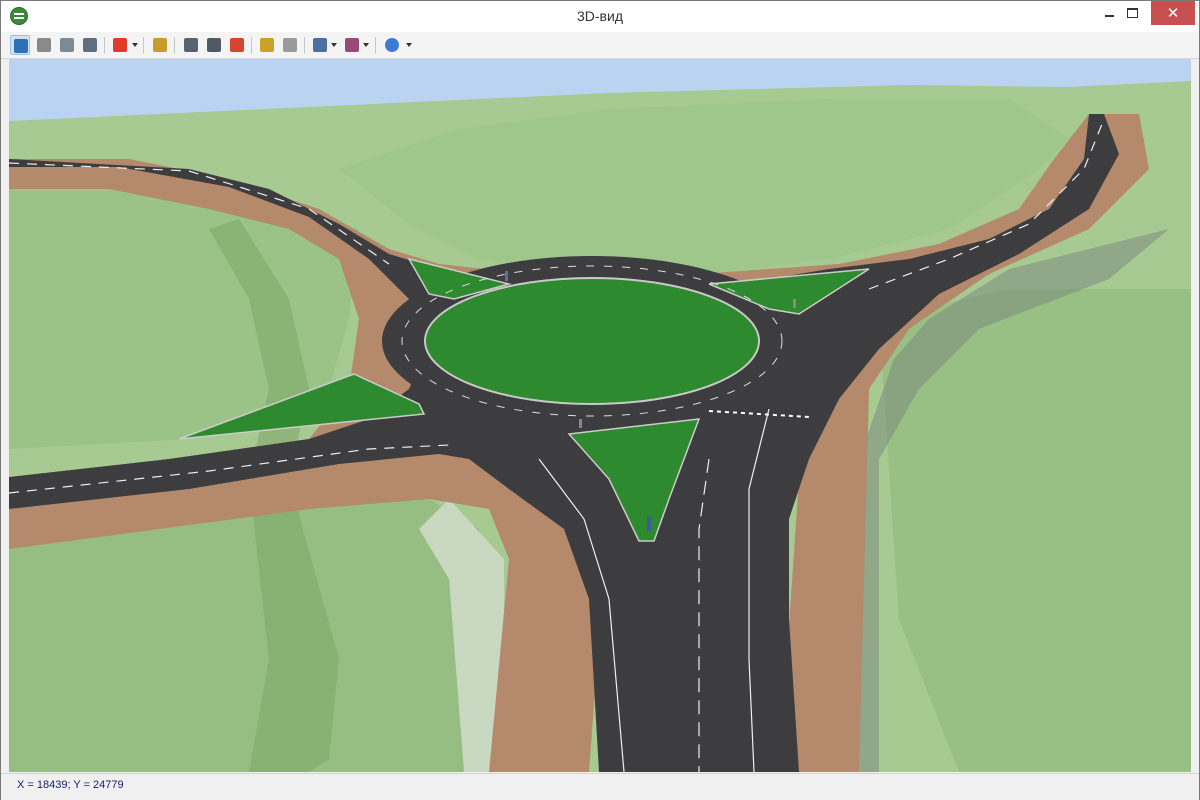  What do you see at coordinates (600, 786) in the screenshot?
I see `status-bar: X = 18439; Y = 24779` at bounding box center [600, 786].